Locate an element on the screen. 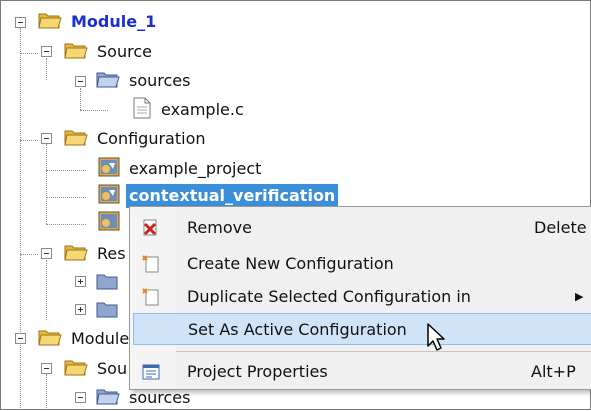 This screenshot has height=411, width=591. duplicate-config-icon is located at coordinates (151, 297).